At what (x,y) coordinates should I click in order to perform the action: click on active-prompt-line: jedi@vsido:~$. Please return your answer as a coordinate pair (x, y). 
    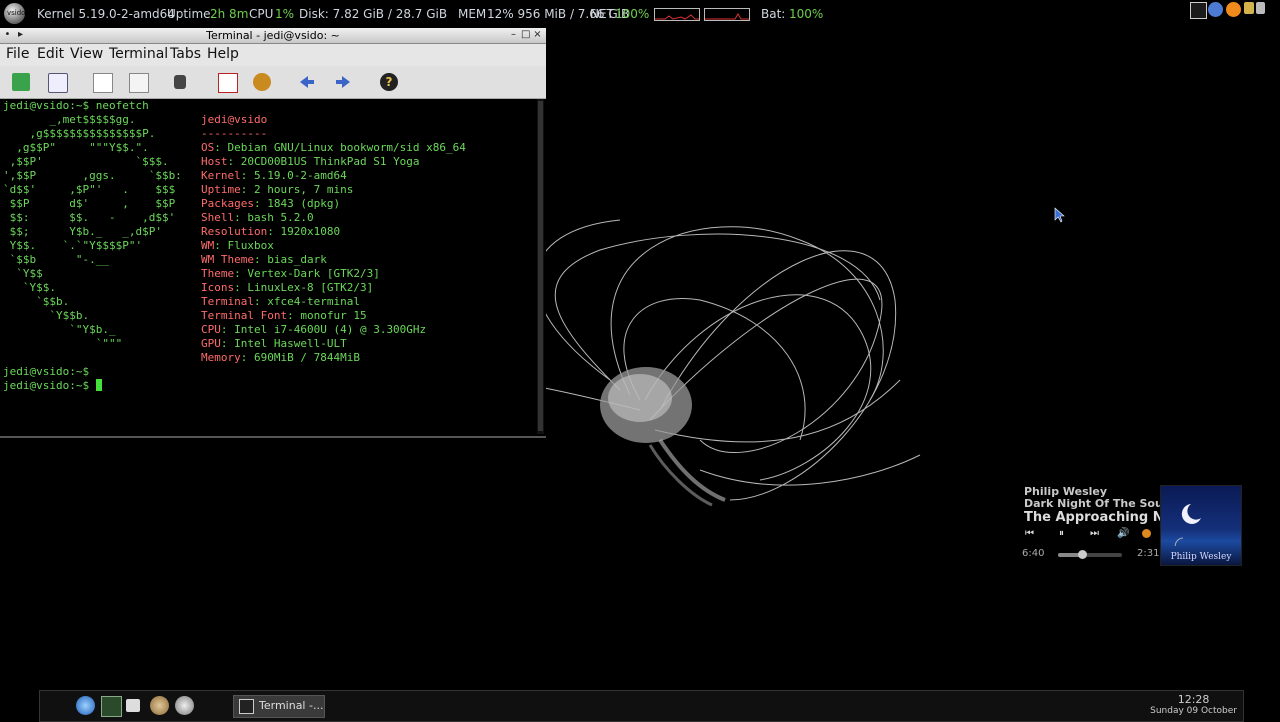
    Looking at the image, I should click on (52, 386).